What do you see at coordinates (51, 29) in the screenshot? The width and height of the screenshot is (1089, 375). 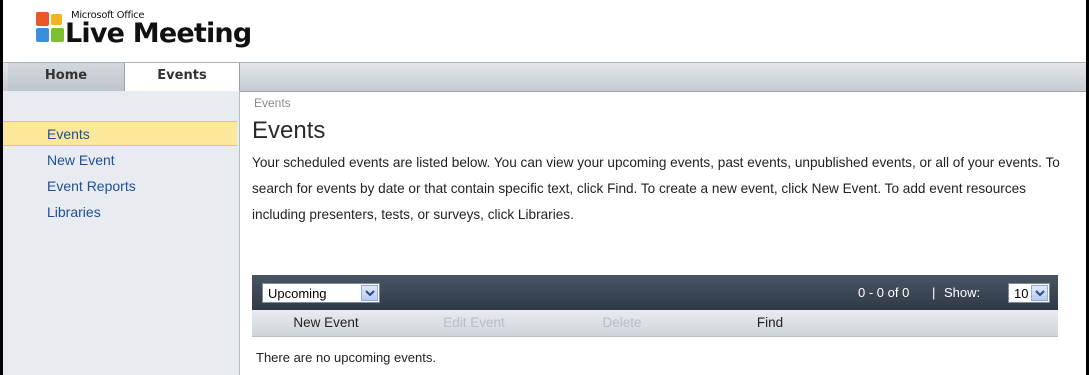 I see `office-logo-icon` at bounding box center [51, 29].